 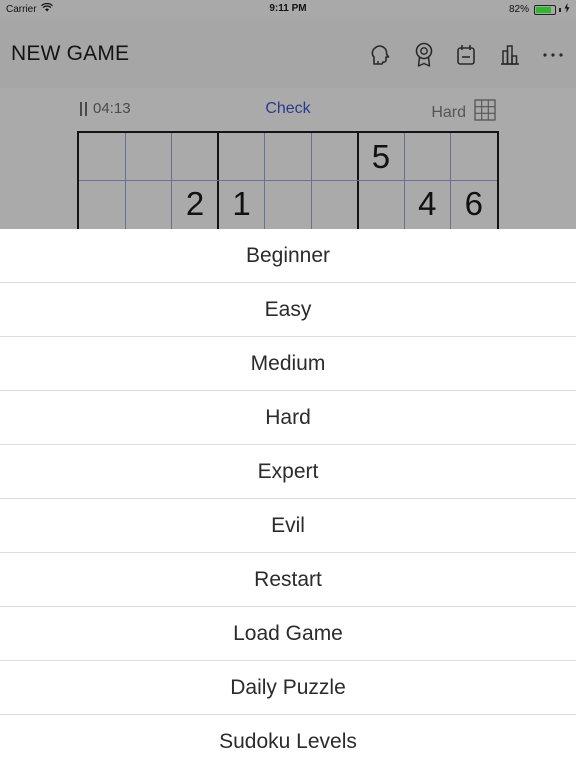 I want to click on charging-icon, so click(x=567, y=9).